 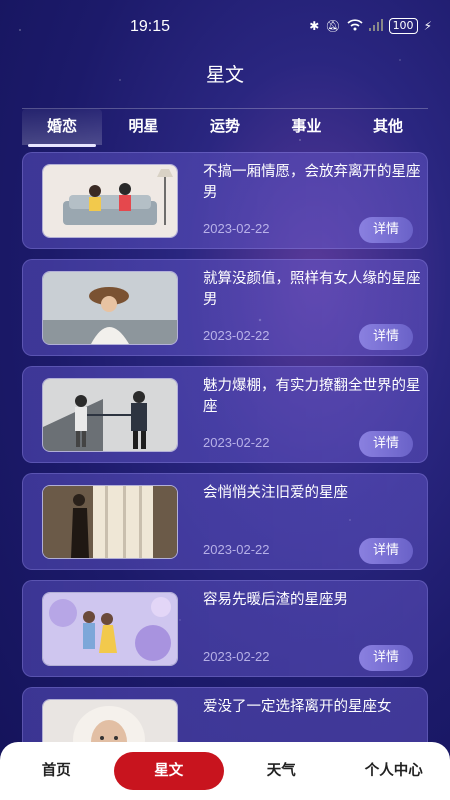 I want to click on article-title: 容易先暖后渣的星座男, so click(x=275, y=600).